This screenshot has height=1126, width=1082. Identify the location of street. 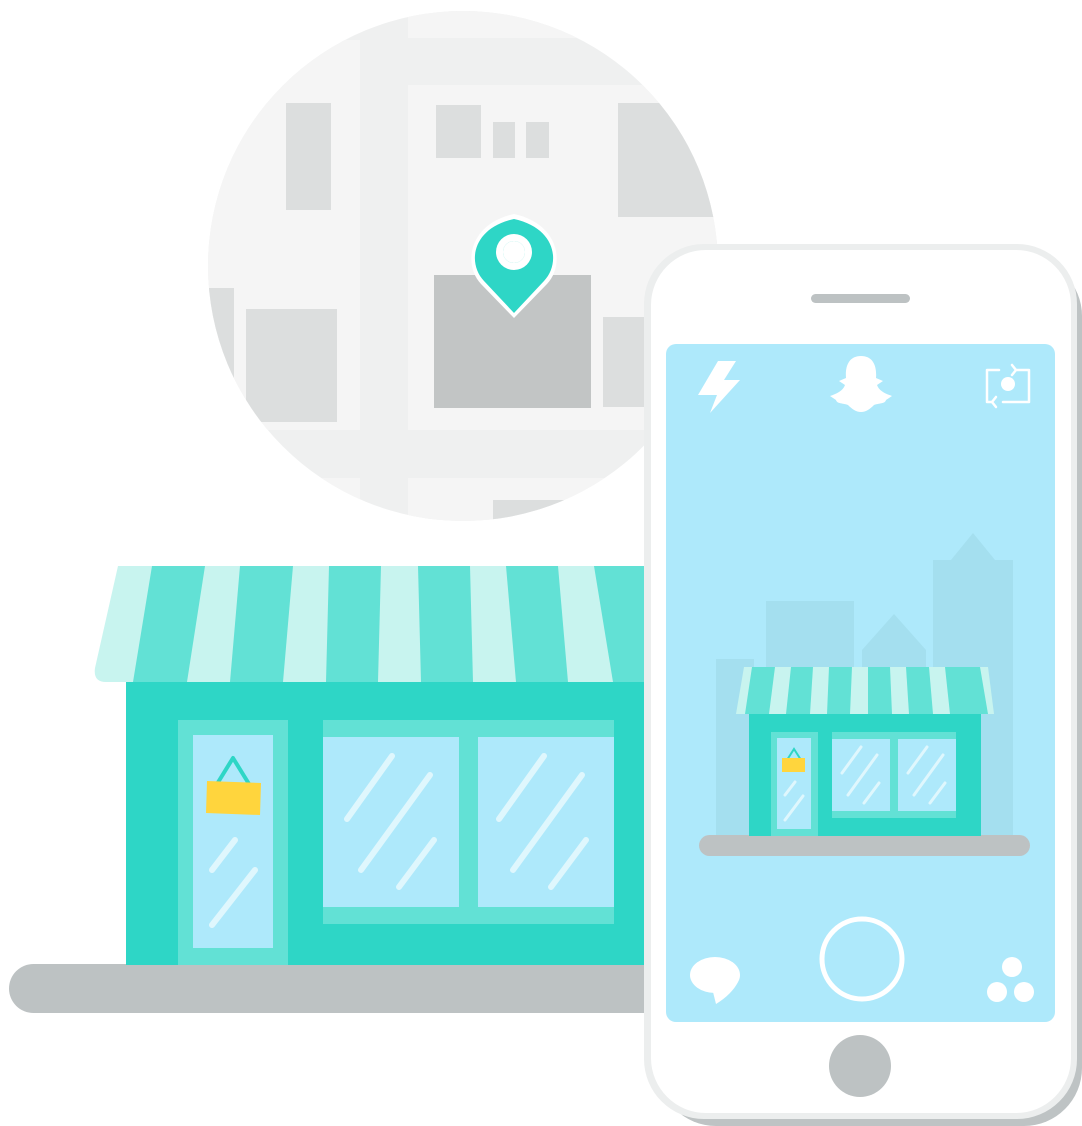
(339, 988).